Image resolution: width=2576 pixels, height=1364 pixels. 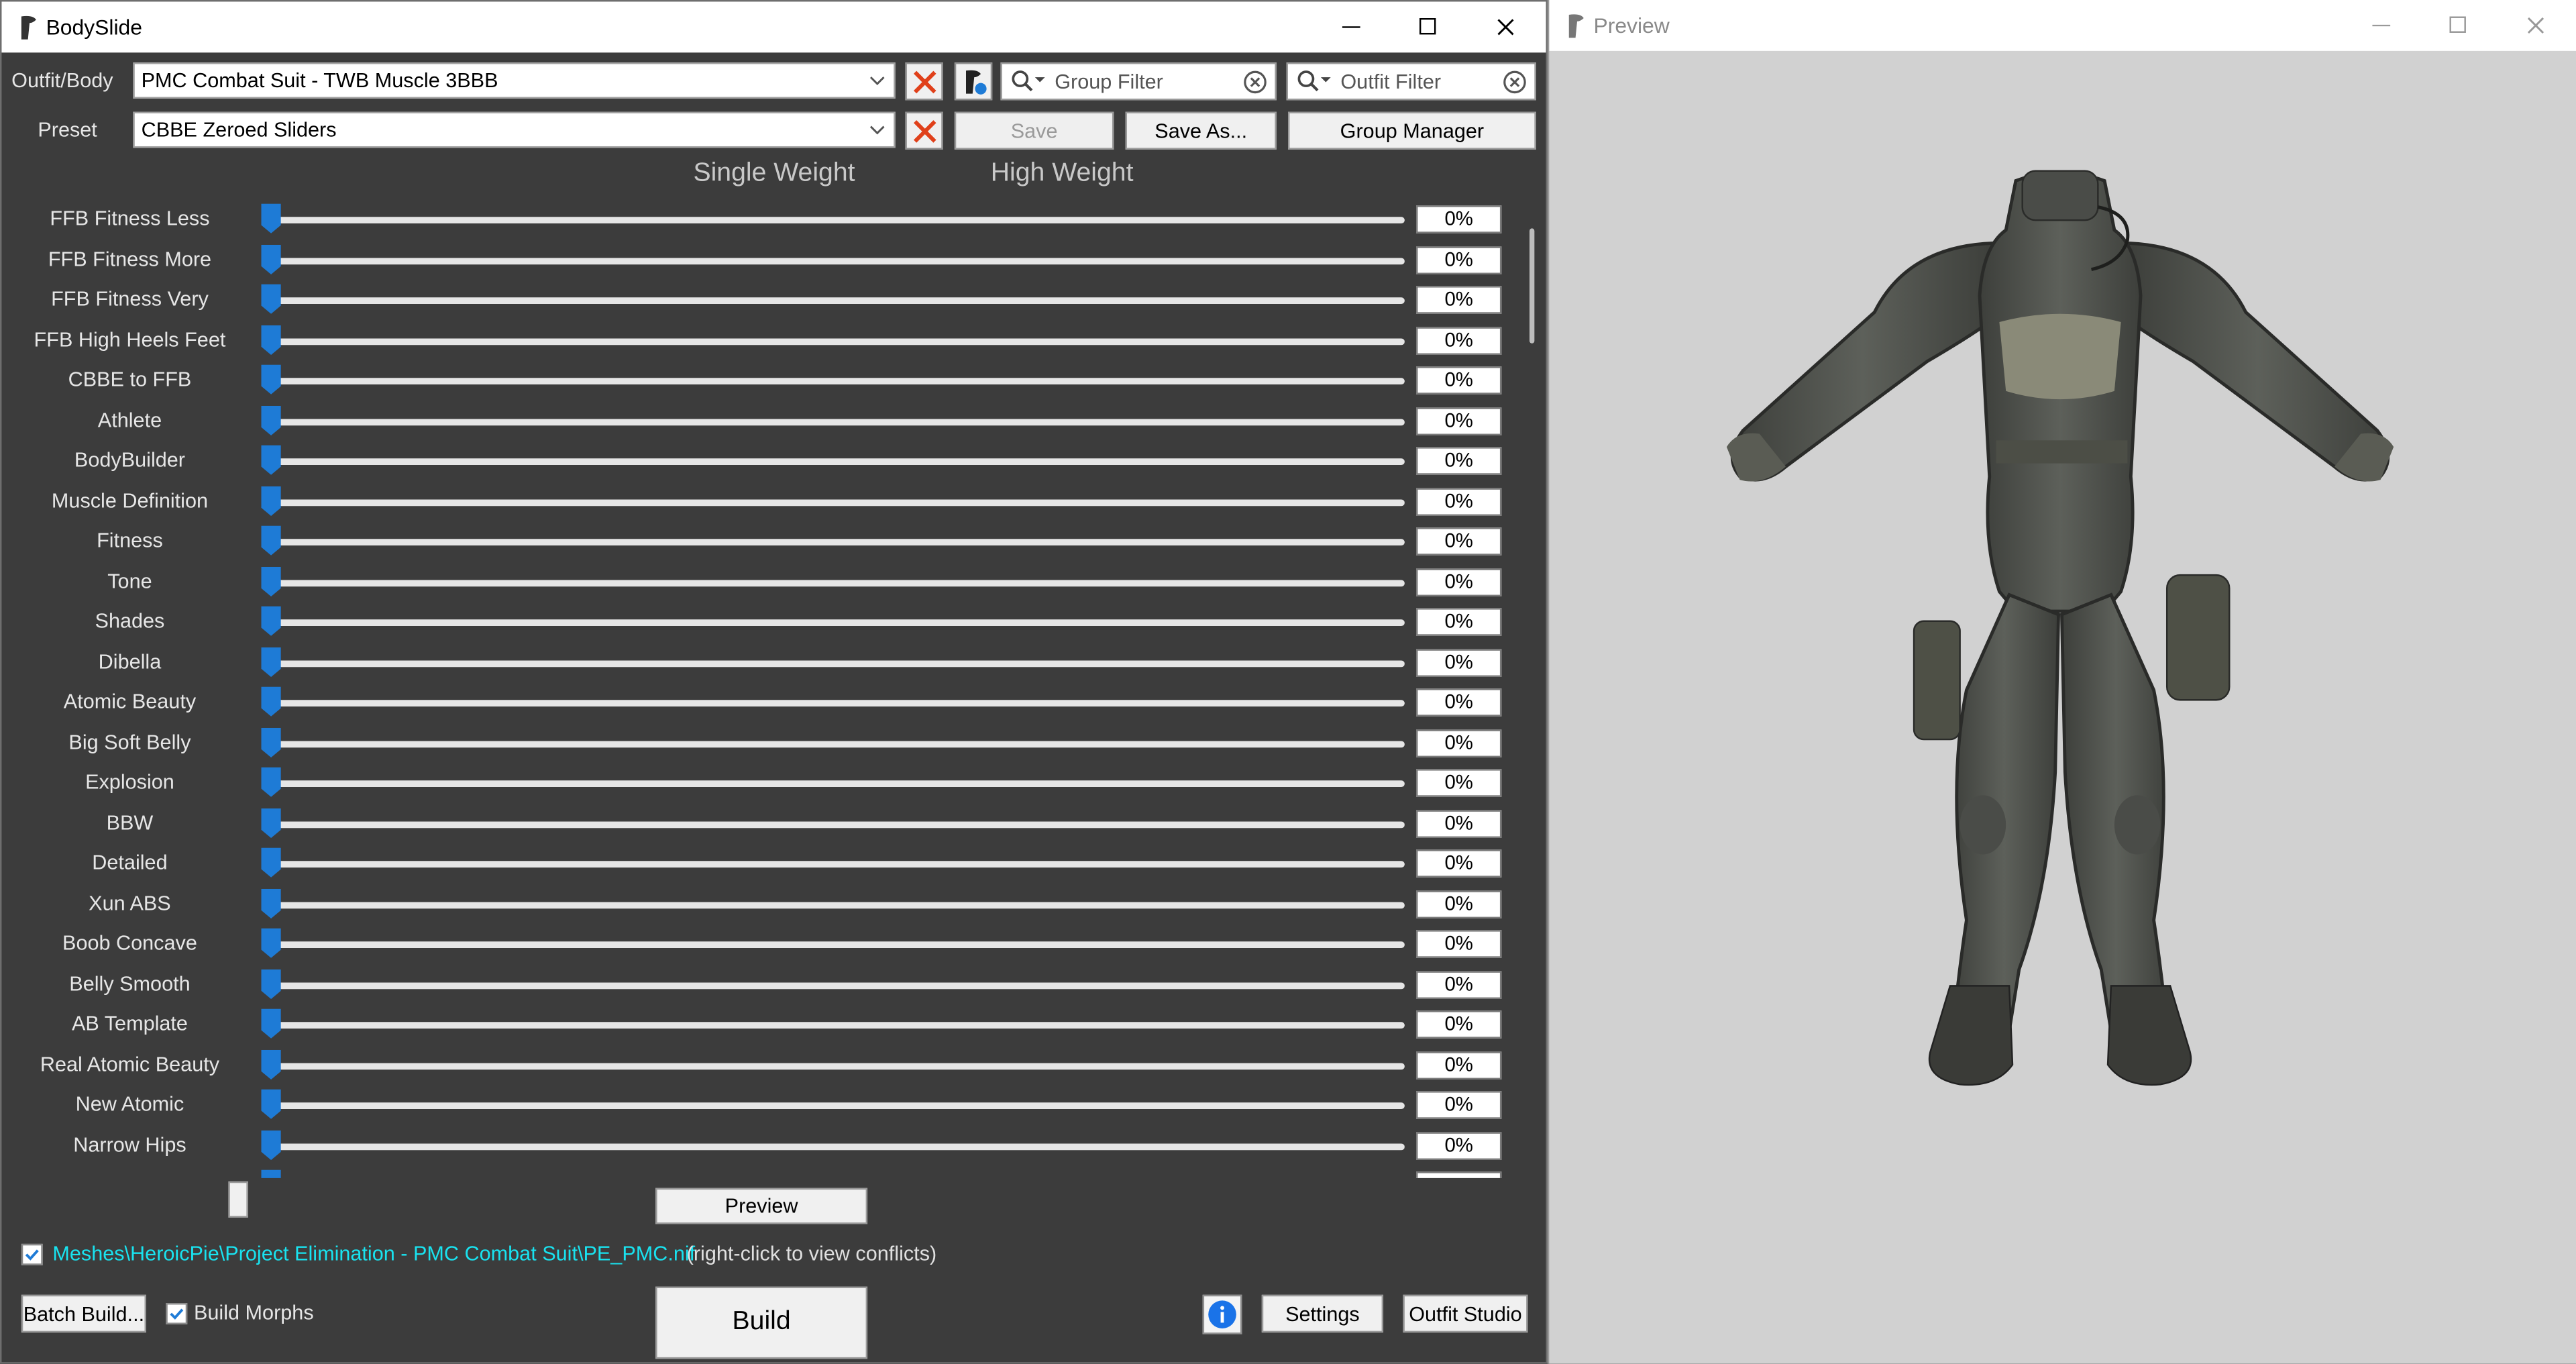 What do you see at coordinates (1532, 286) in the screenshot?
I see `scrollbar-thumb` at bounding box center [1532, 286].